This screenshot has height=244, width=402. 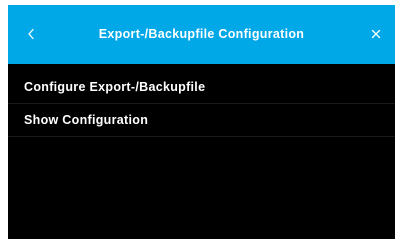 I want to click on chevron-left-icon, so click(x=31, y=34).